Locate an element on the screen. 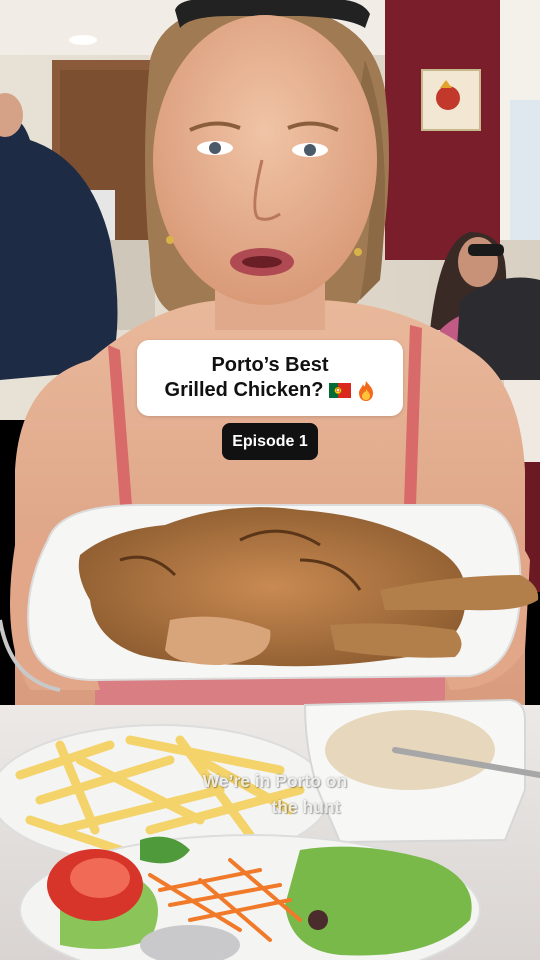 The height and width of the screenshot is (960, 540). ceiling-light is located at coordinates (83, 40).